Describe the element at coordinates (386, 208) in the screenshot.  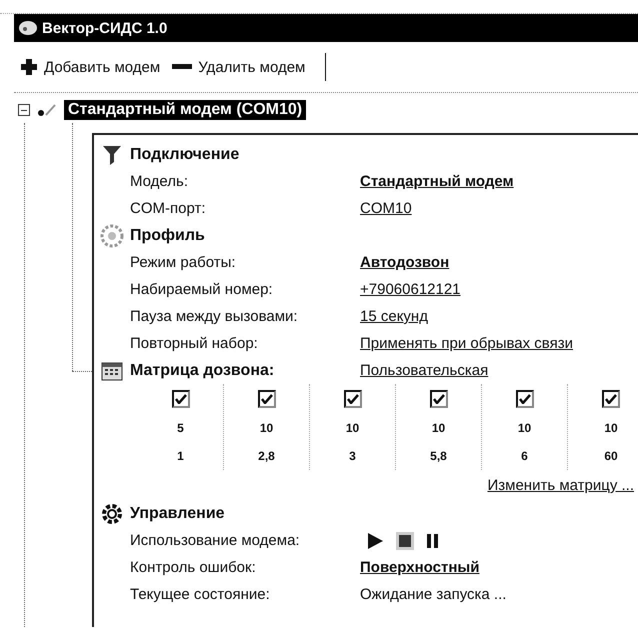
I see `value-link: COM10` at that location.